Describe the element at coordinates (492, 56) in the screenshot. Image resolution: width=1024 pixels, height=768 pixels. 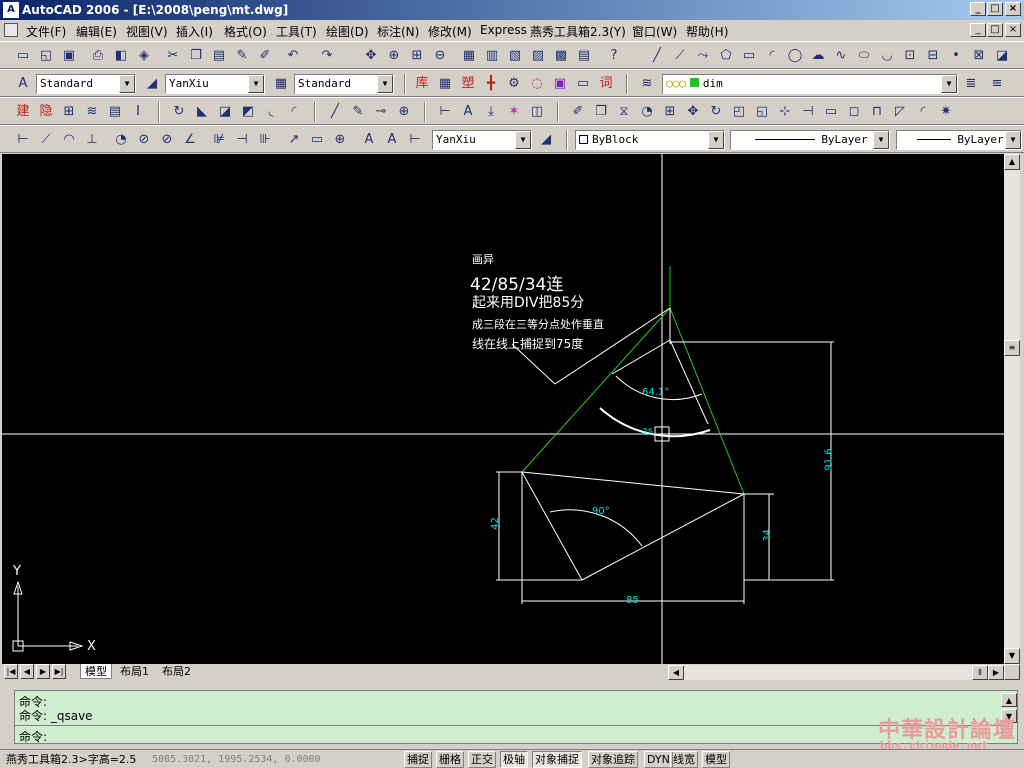
I see `design-center-icon: ▥` at that location.